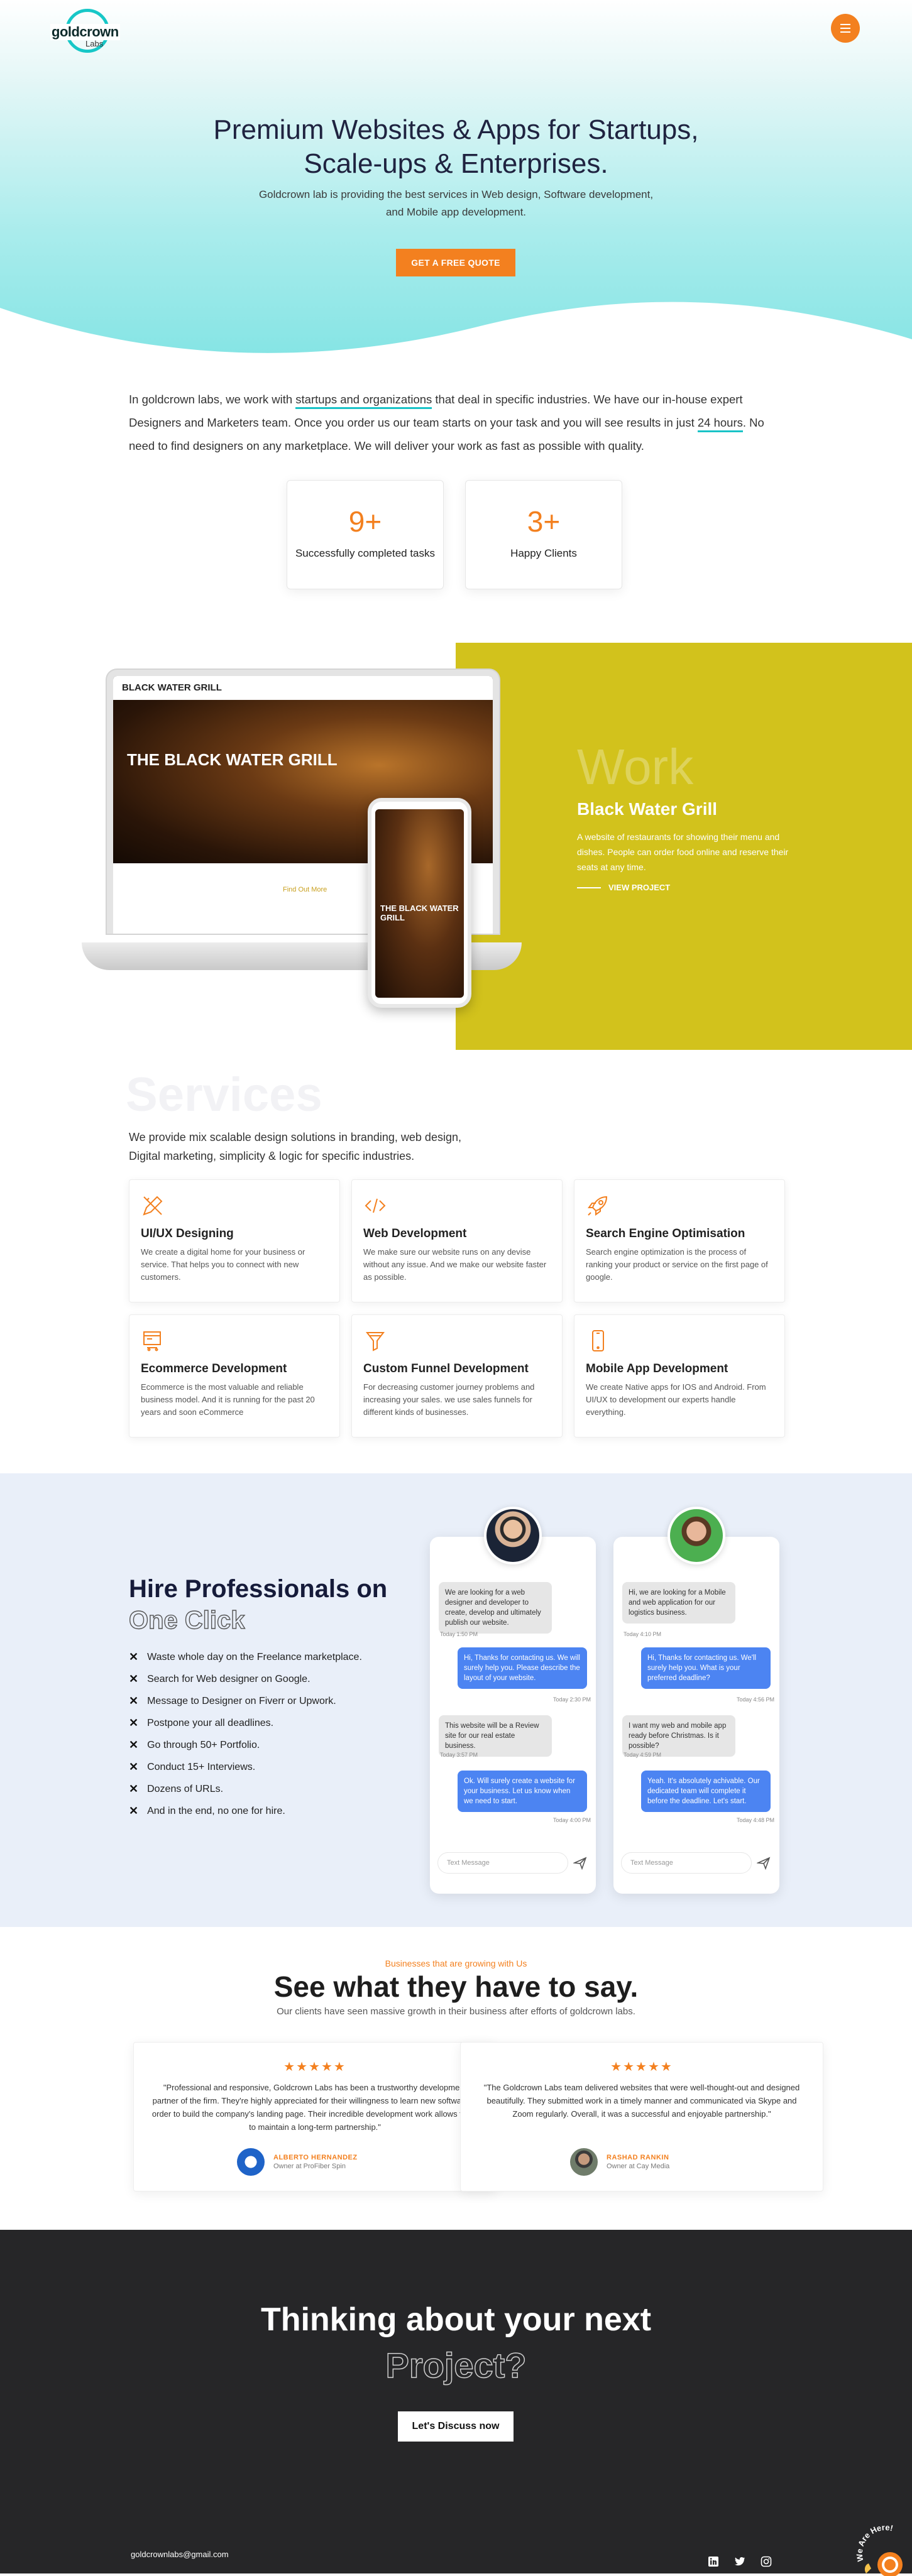 The height and width of the screenshot is (2576, 912). What do you see at coordinates (638, 2157) in the screenshot?
I see `author-name: RASHAD RANKIN` at bounding box center [638, 2157].